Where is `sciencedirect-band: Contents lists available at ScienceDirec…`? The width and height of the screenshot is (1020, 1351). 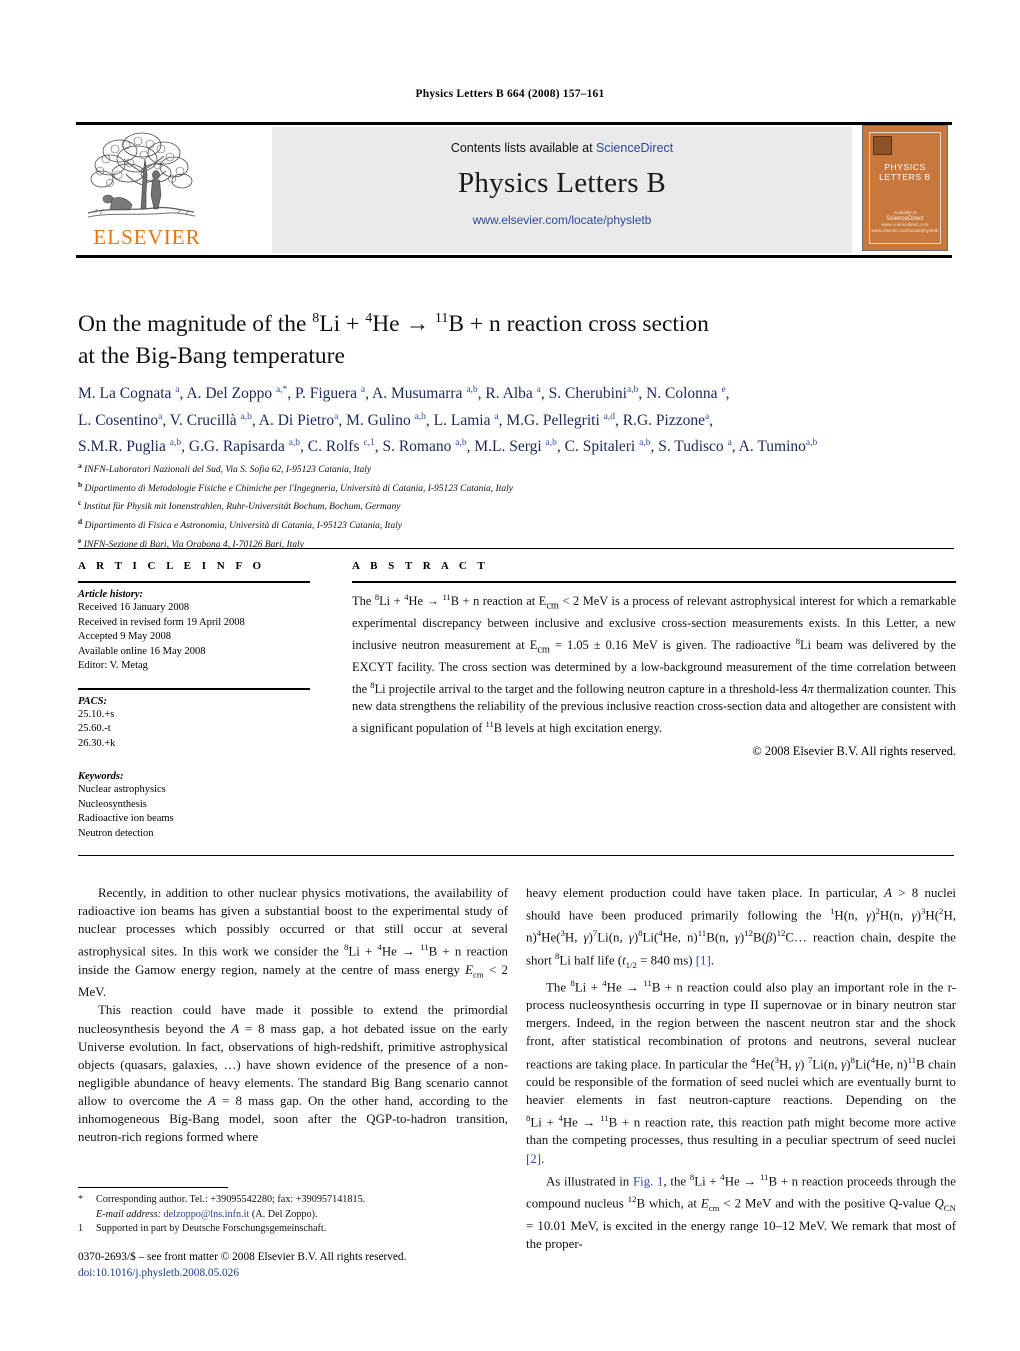
sciencedirect-band: Contents lists available at ScienceDirec… is located at coordinates (562, 190).